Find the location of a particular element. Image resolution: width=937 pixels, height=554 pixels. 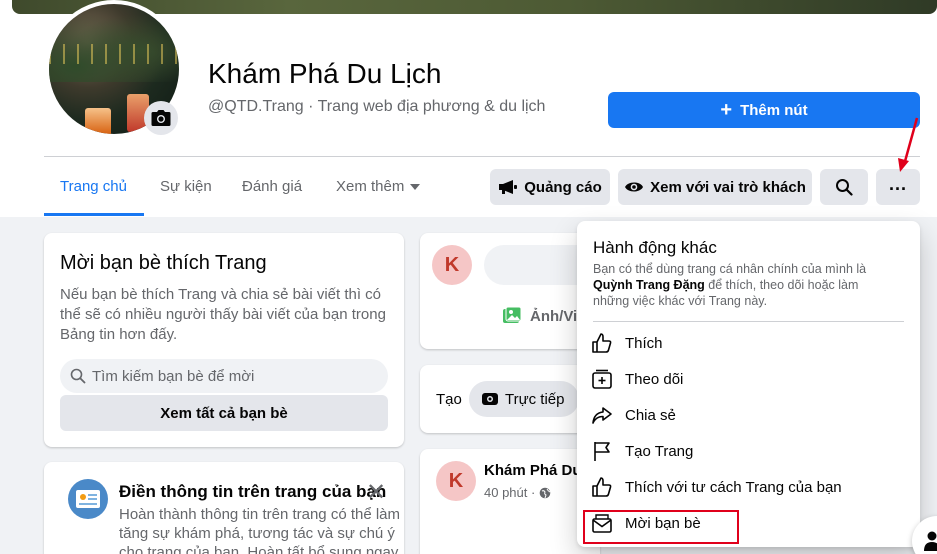

ads-button-label: Quảng cáo is located at coordinates (563, 187).